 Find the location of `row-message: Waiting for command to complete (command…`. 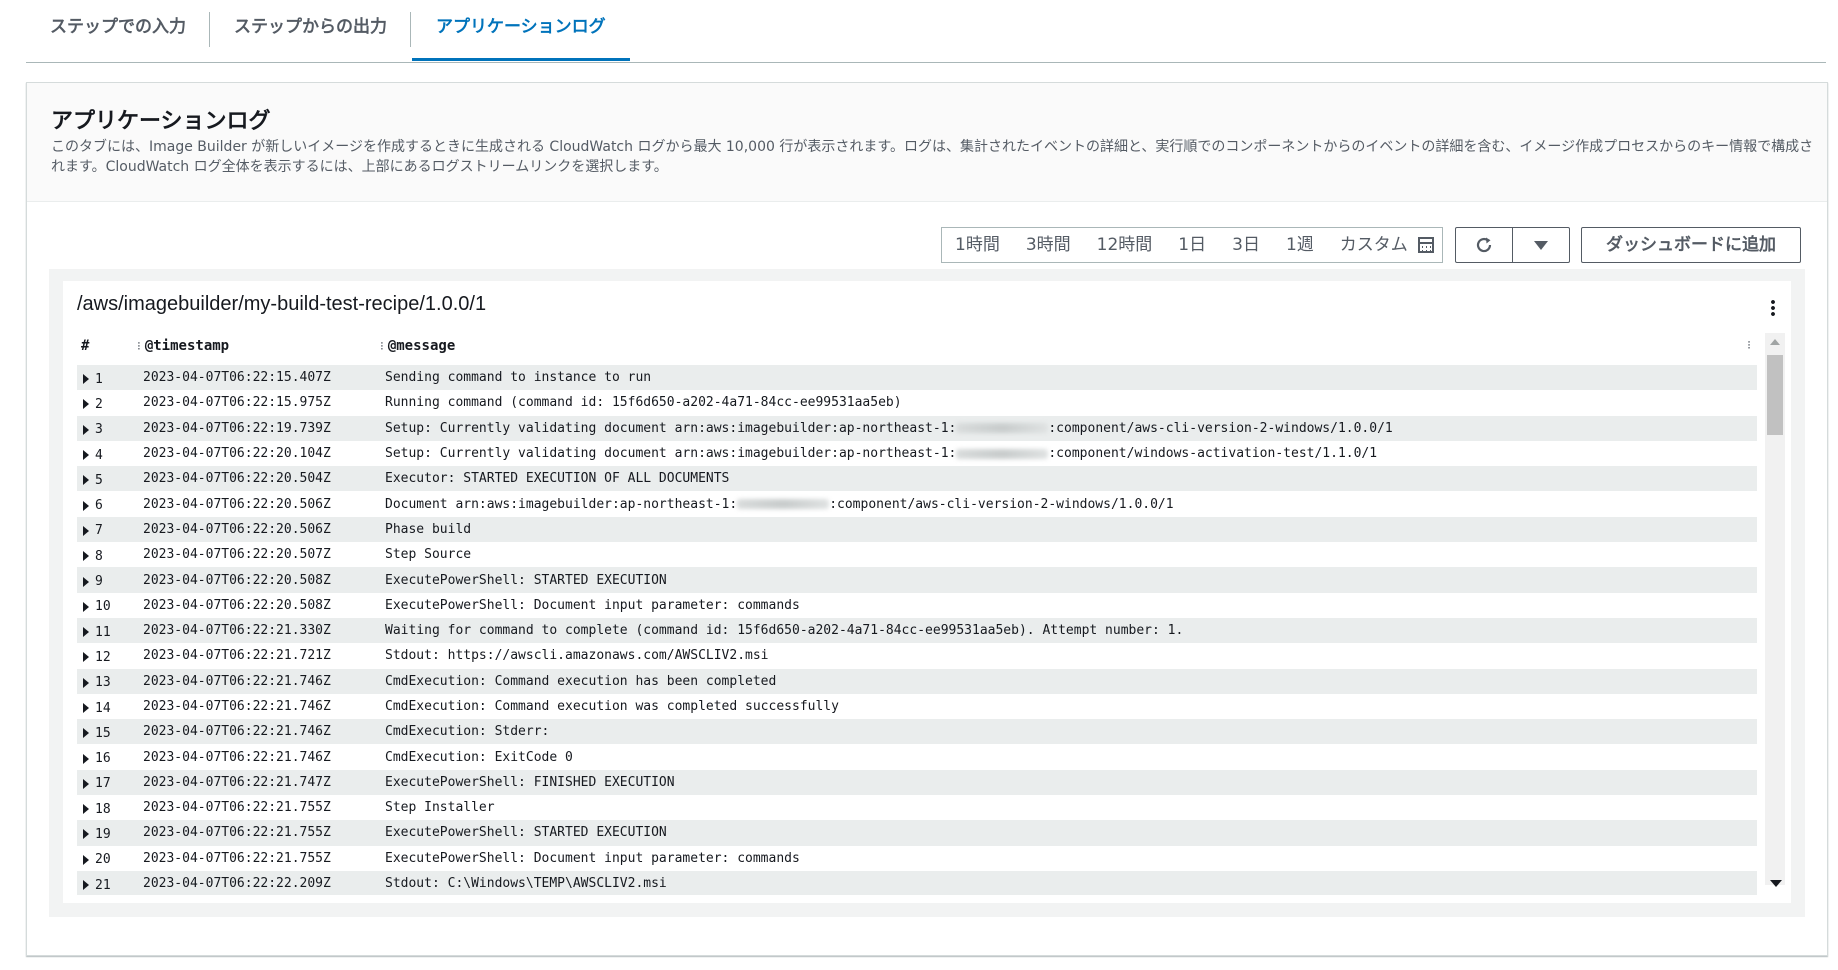

row-message: Waiting for command to complete (command… is located at coordinates (1071, 630).